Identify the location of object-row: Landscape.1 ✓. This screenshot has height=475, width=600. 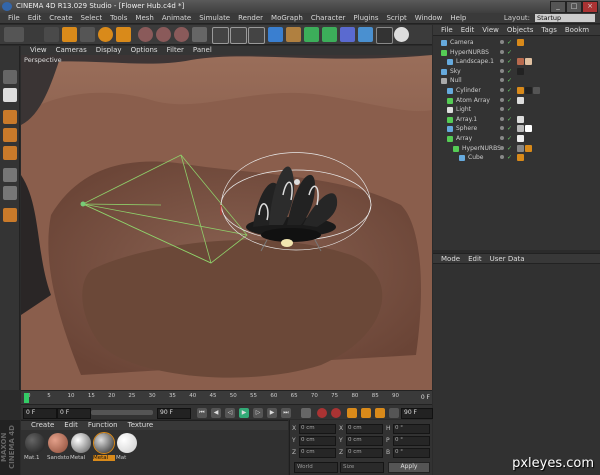
(516, 62).